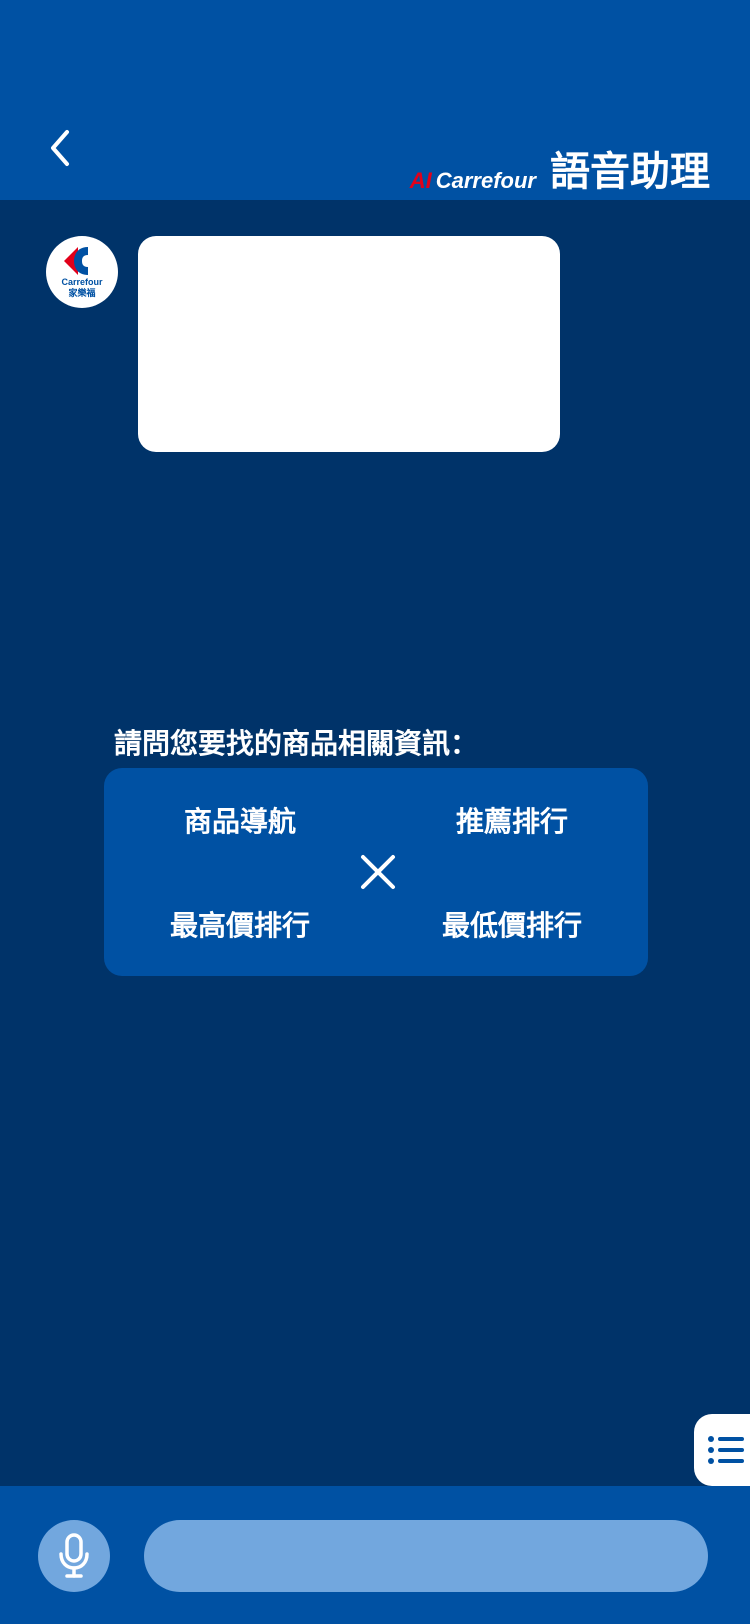 Image resolution: width=750 pixels, height=1624 pixels. What do you see at coordinates (82, 282) in the screenshot?
I see `avatar-brand-text: Carrefour` at bounding box center [82, 282].